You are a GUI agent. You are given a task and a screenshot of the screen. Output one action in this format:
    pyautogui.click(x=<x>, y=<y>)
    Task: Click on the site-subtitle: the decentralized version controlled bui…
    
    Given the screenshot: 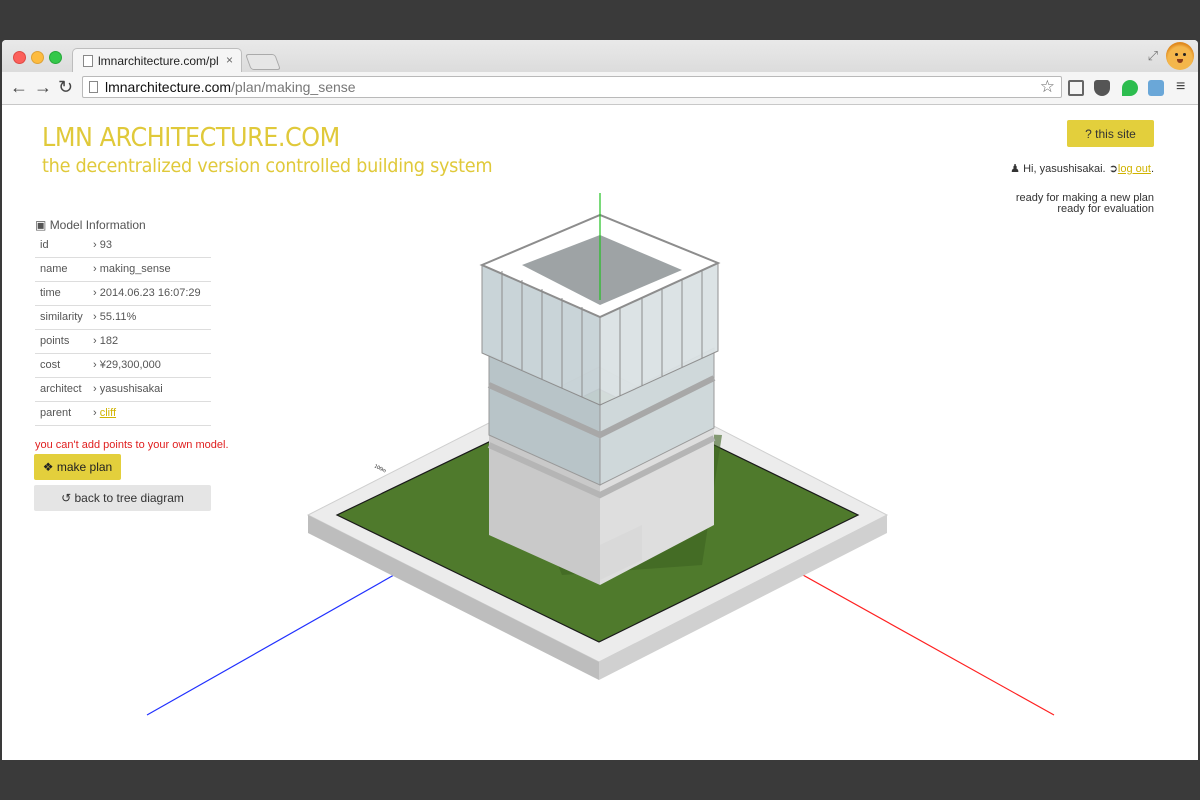 What is the action you would take?
    pyautogui.click(x=267, y=166)
    